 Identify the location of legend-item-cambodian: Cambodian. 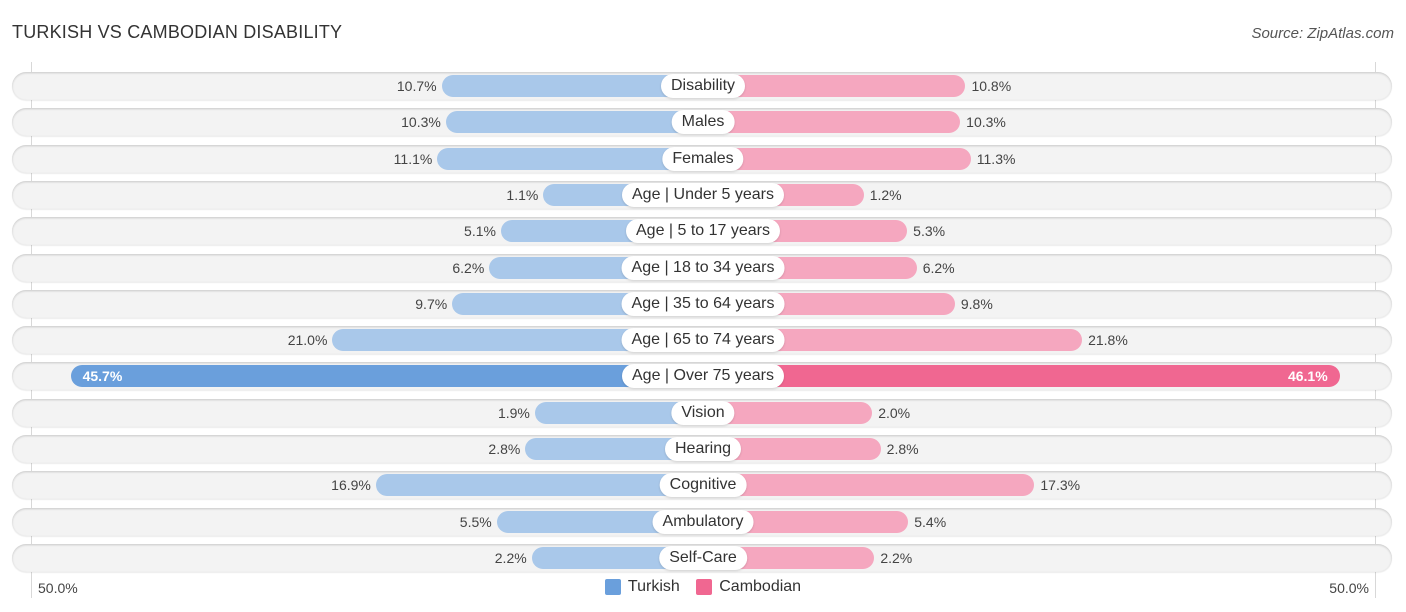
(748, 587).